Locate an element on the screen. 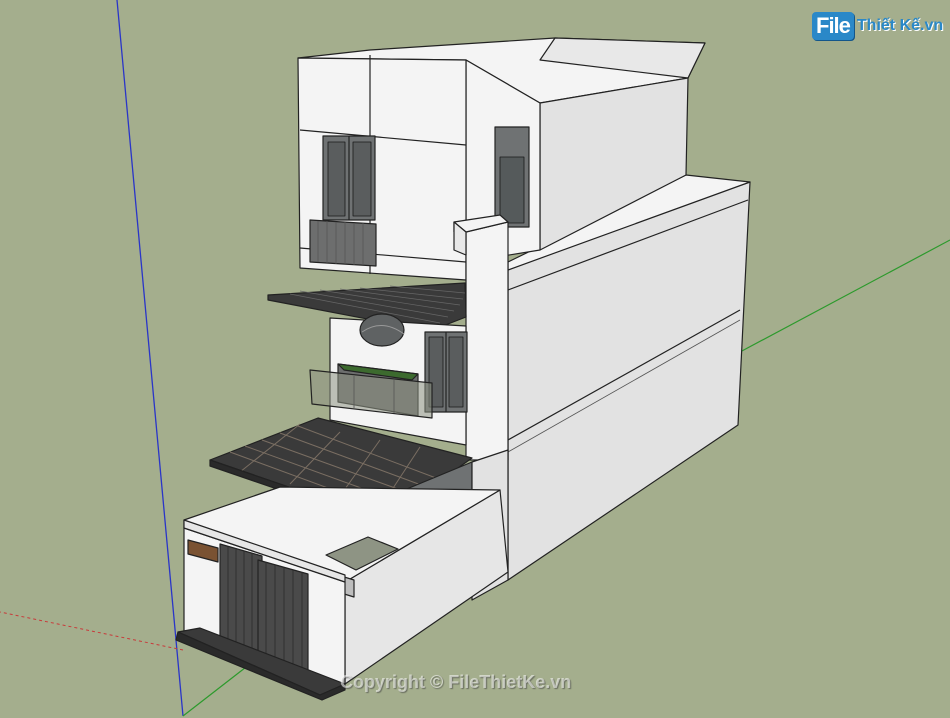 Image resolution: width=950 pixels, height=718 pixels. green-axis-lower is located at coordinates (216, 690).